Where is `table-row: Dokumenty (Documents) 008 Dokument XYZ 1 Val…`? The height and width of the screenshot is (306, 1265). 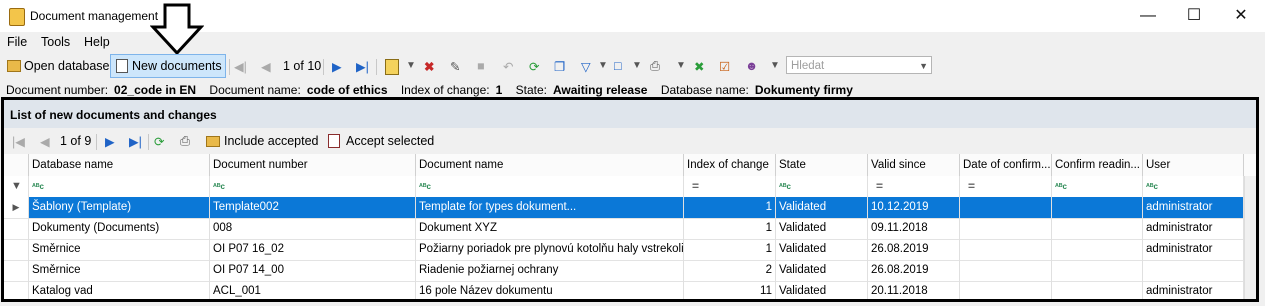
table-row: Dokumenty (Documents) 008 Dokument XYZ 1 Val… is located at coordinates (630, 229).